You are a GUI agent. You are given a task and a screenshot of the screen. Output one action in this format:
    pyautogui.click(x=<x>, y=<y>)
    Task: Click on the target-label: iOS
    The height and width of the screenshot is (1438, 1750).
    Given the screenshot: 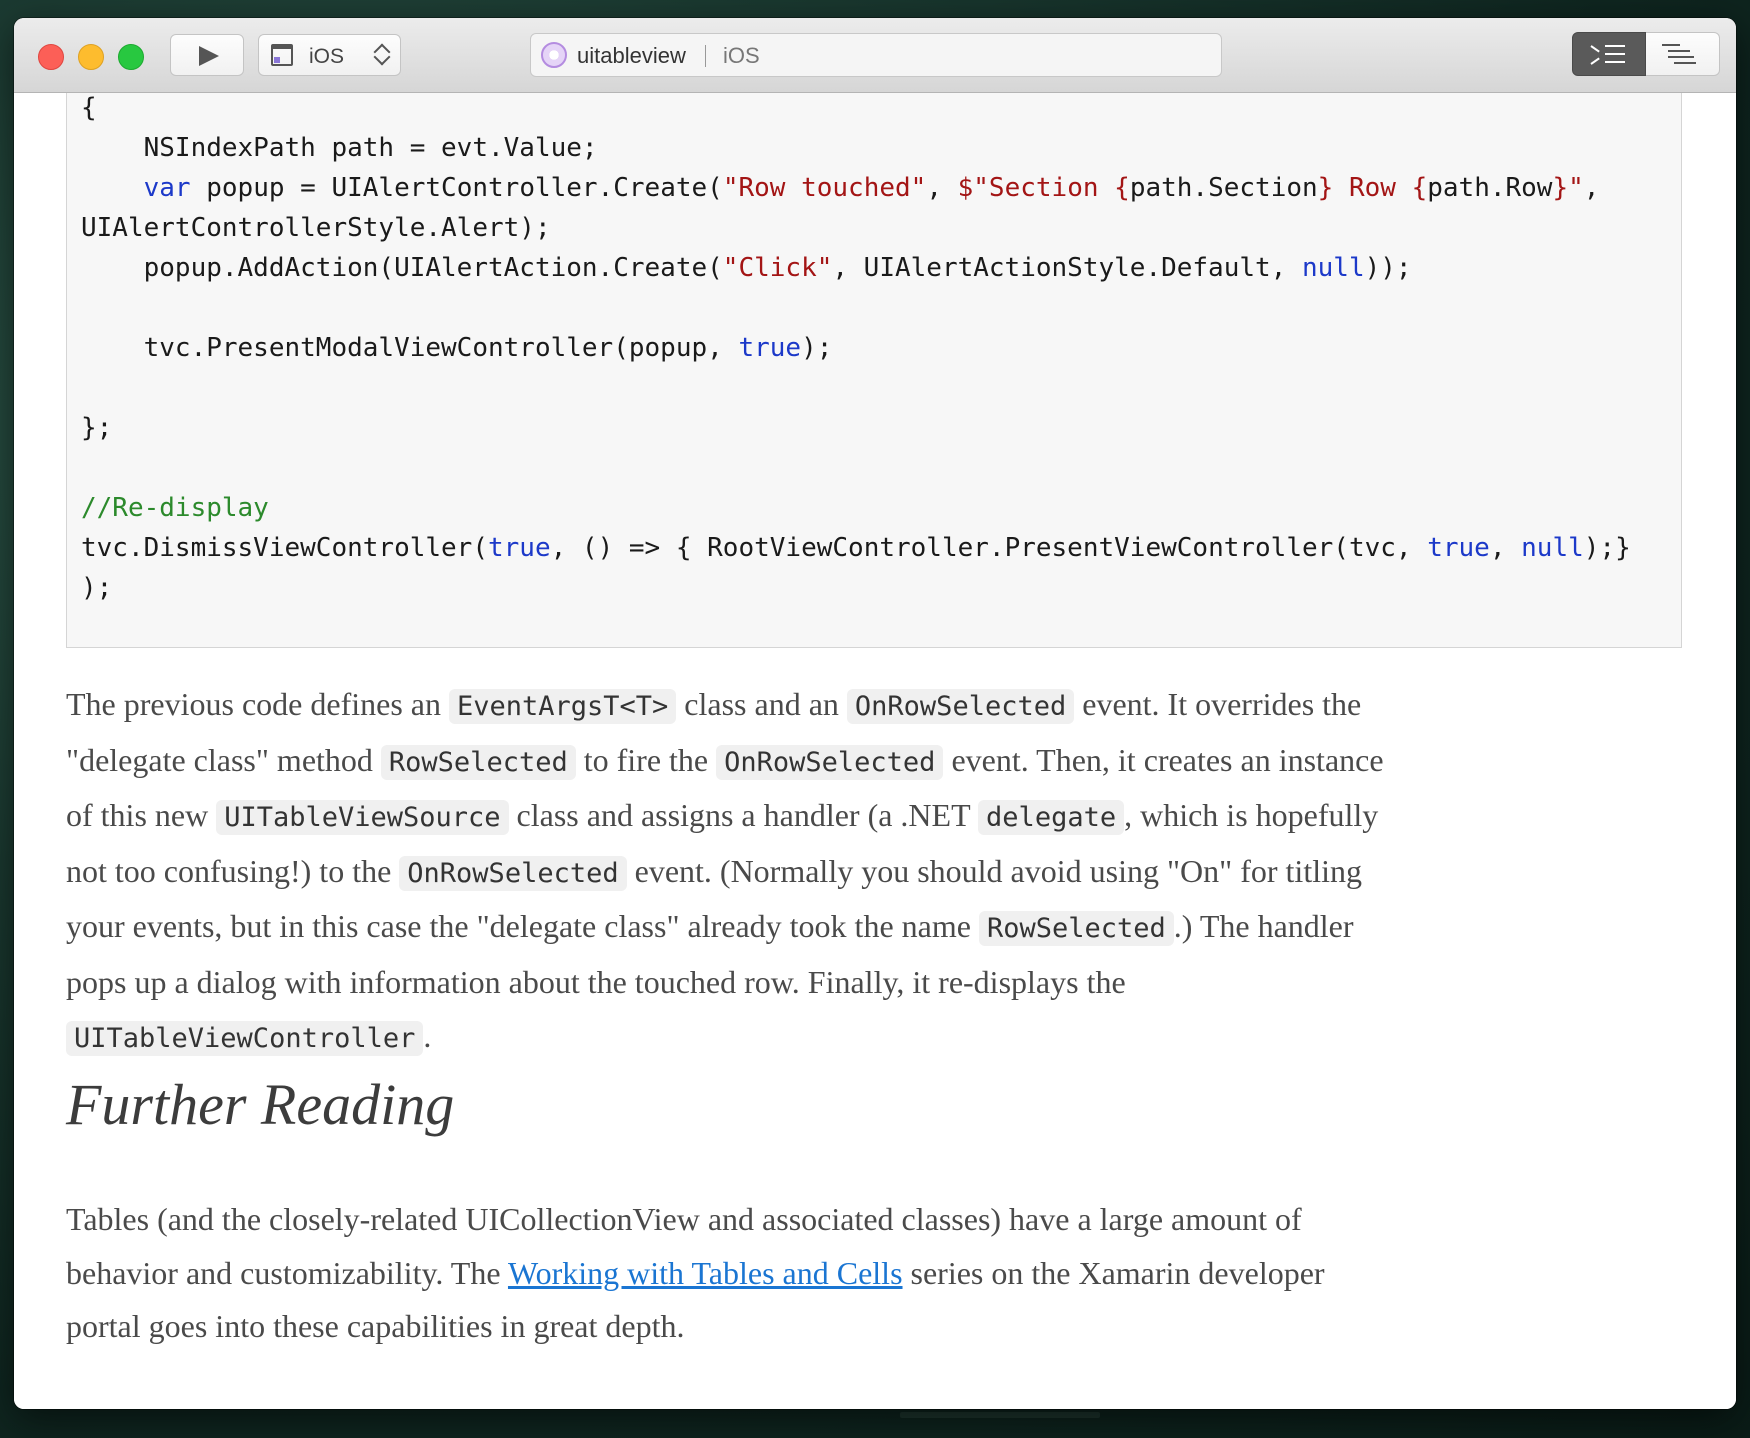 What is the action you would take?
    pyautogui.click(x=327, y=56)
    